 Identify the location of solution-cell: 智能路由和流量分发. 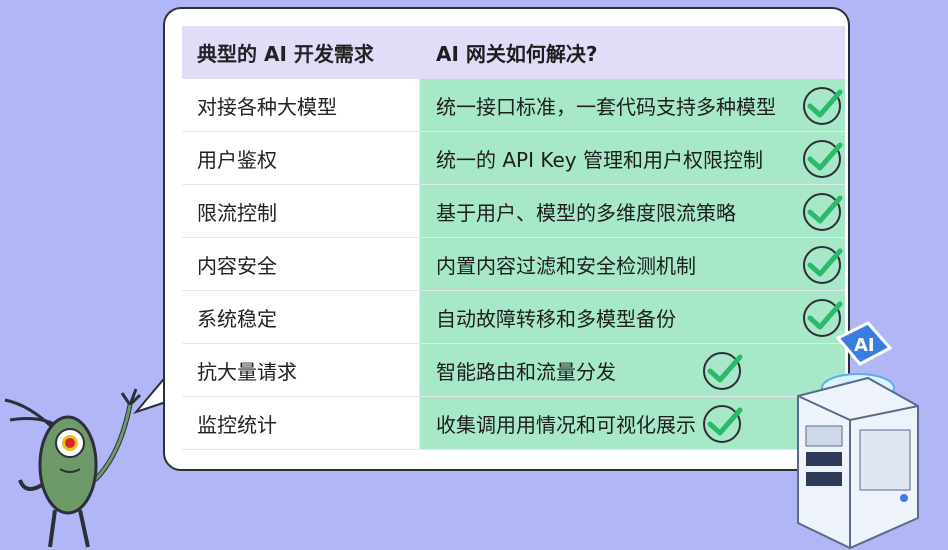
(632, 370).